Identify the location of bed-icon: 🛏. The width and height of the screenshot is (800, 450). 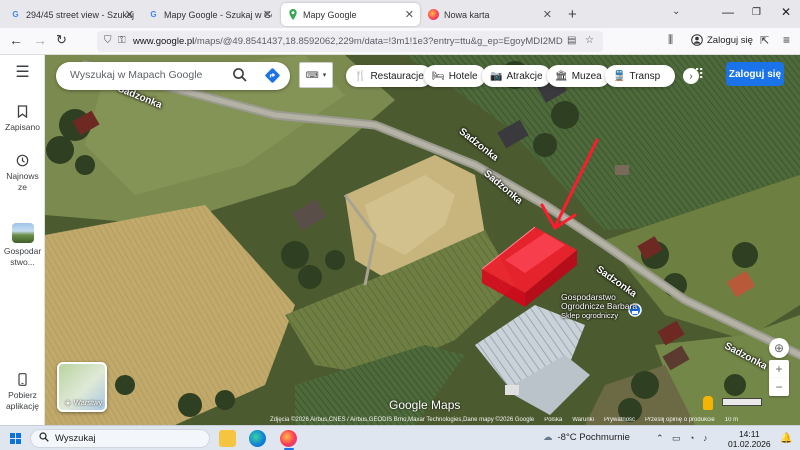
(438, 76).